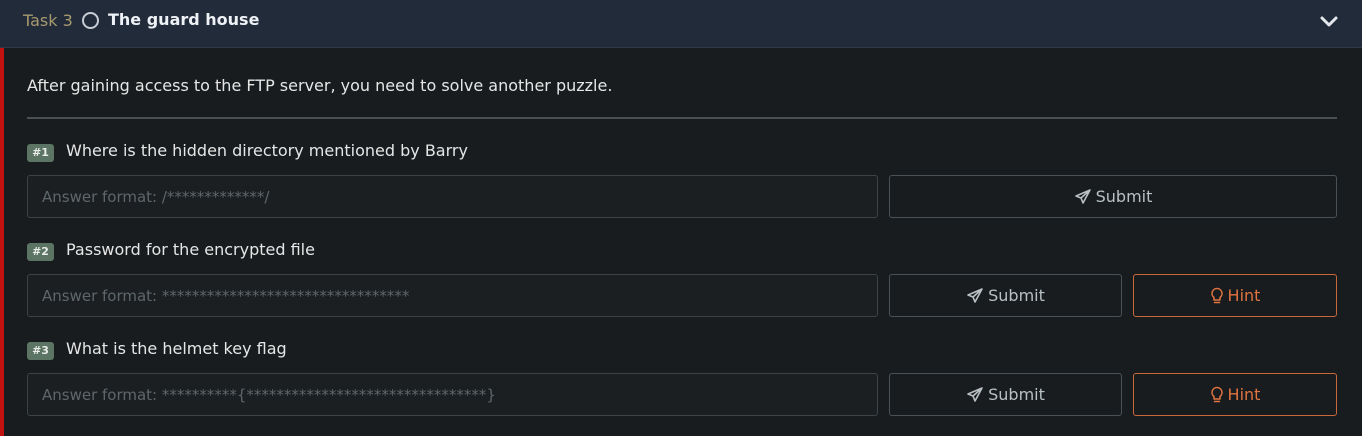 The image size is (1362, 436). I want to click on question-number-badge: #1, so click(40, 153).